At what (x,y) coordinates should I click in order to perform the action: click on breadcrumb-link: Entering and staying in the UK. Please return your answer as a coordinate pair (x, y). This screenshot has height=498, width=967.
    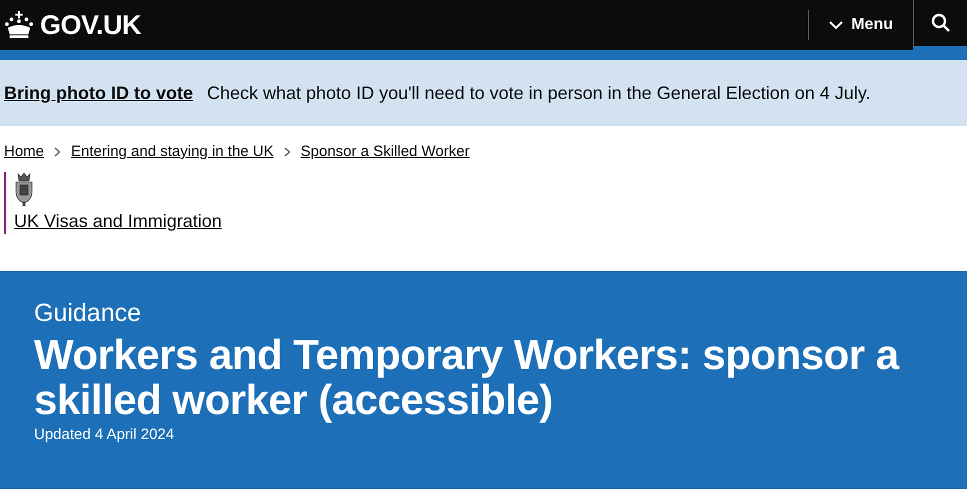
    Looking at the image, I should click on (172, 151).